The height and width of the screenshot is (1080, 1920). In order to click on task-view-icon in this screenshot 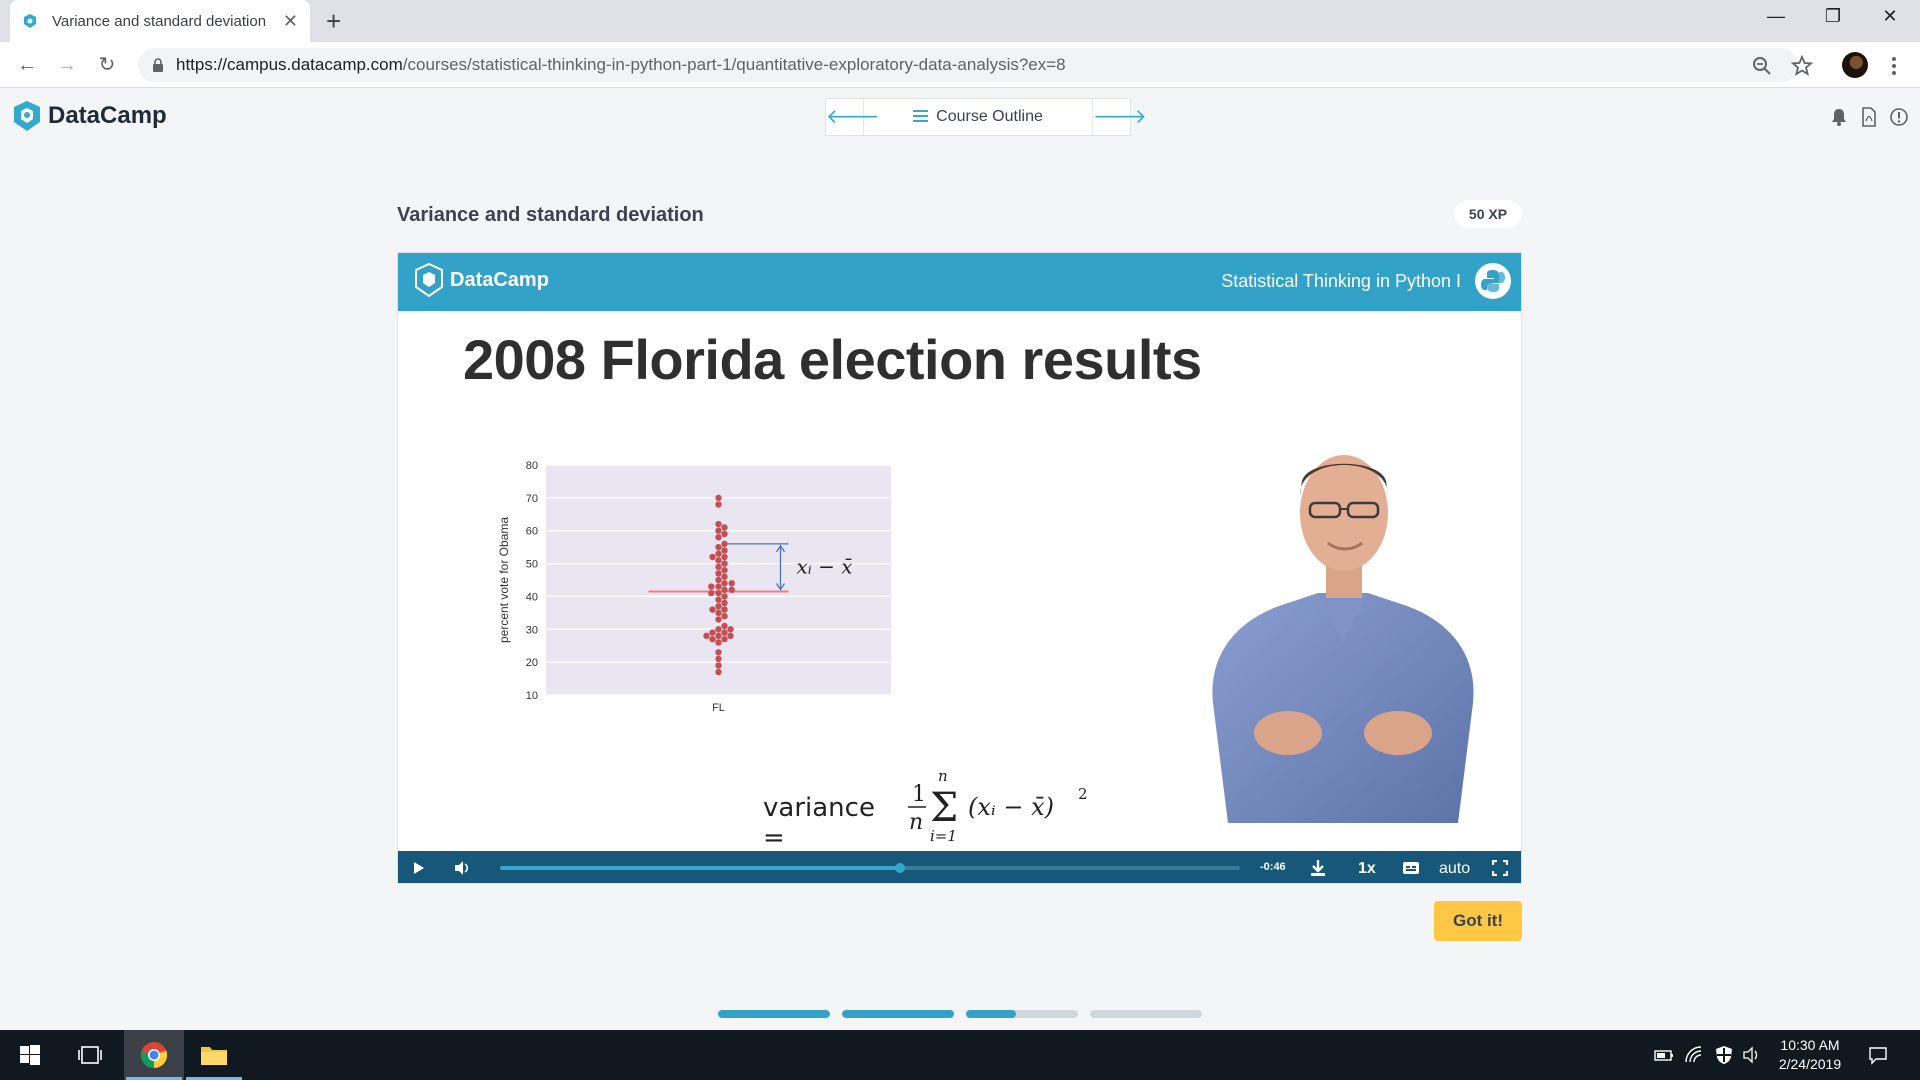, I will do `click(90, 1055)`.